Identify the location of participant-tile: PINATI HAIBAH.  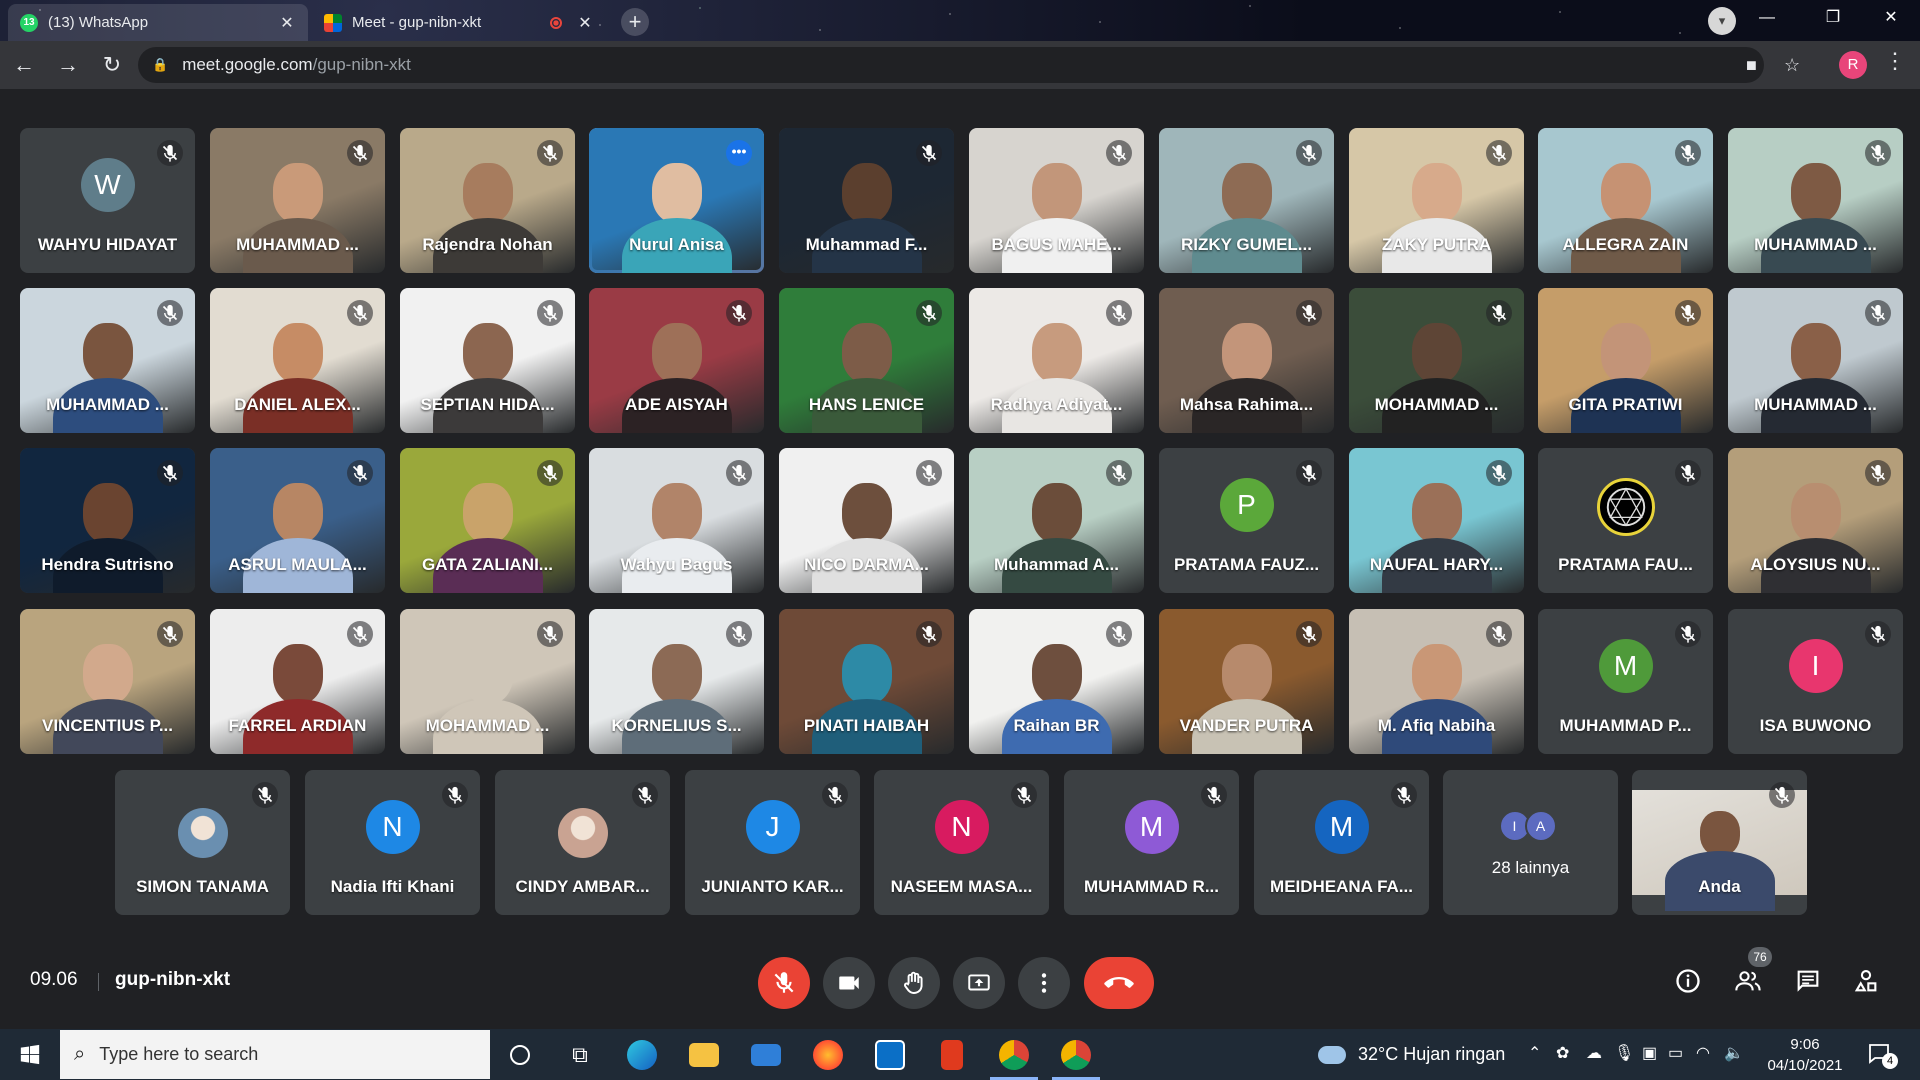
(866, 681).